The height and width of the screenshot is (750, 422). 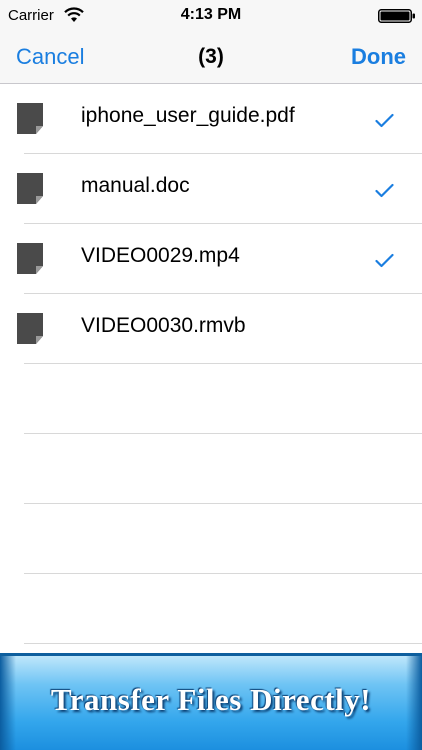 I want to click on nav-bar: Cancel (3) Done, so click(x=211, y=57).